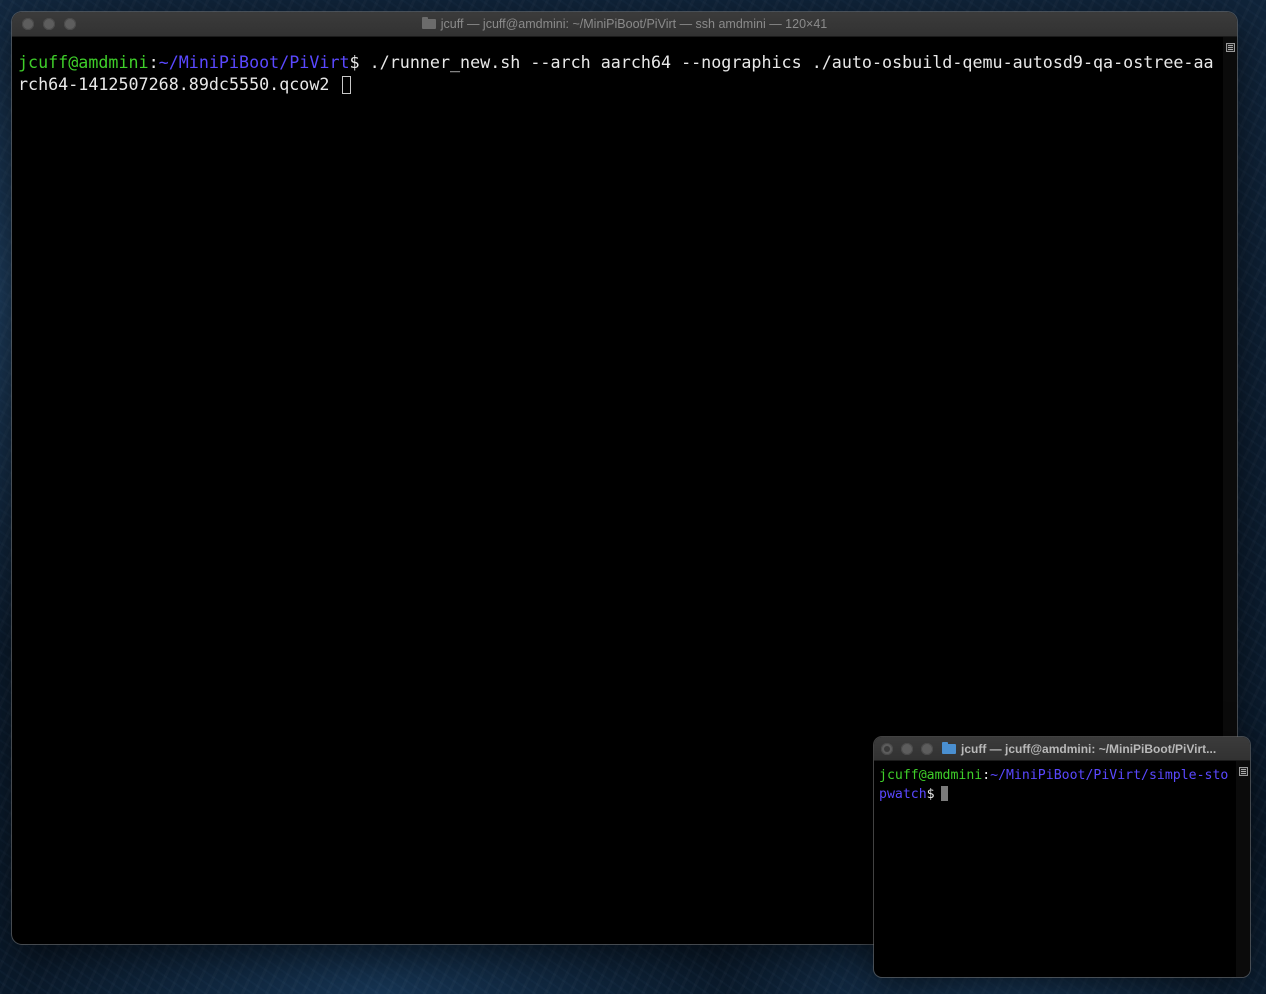 This screenshot has height=994, width=1266. I want to click on main-window-controls, so click(49, 24).